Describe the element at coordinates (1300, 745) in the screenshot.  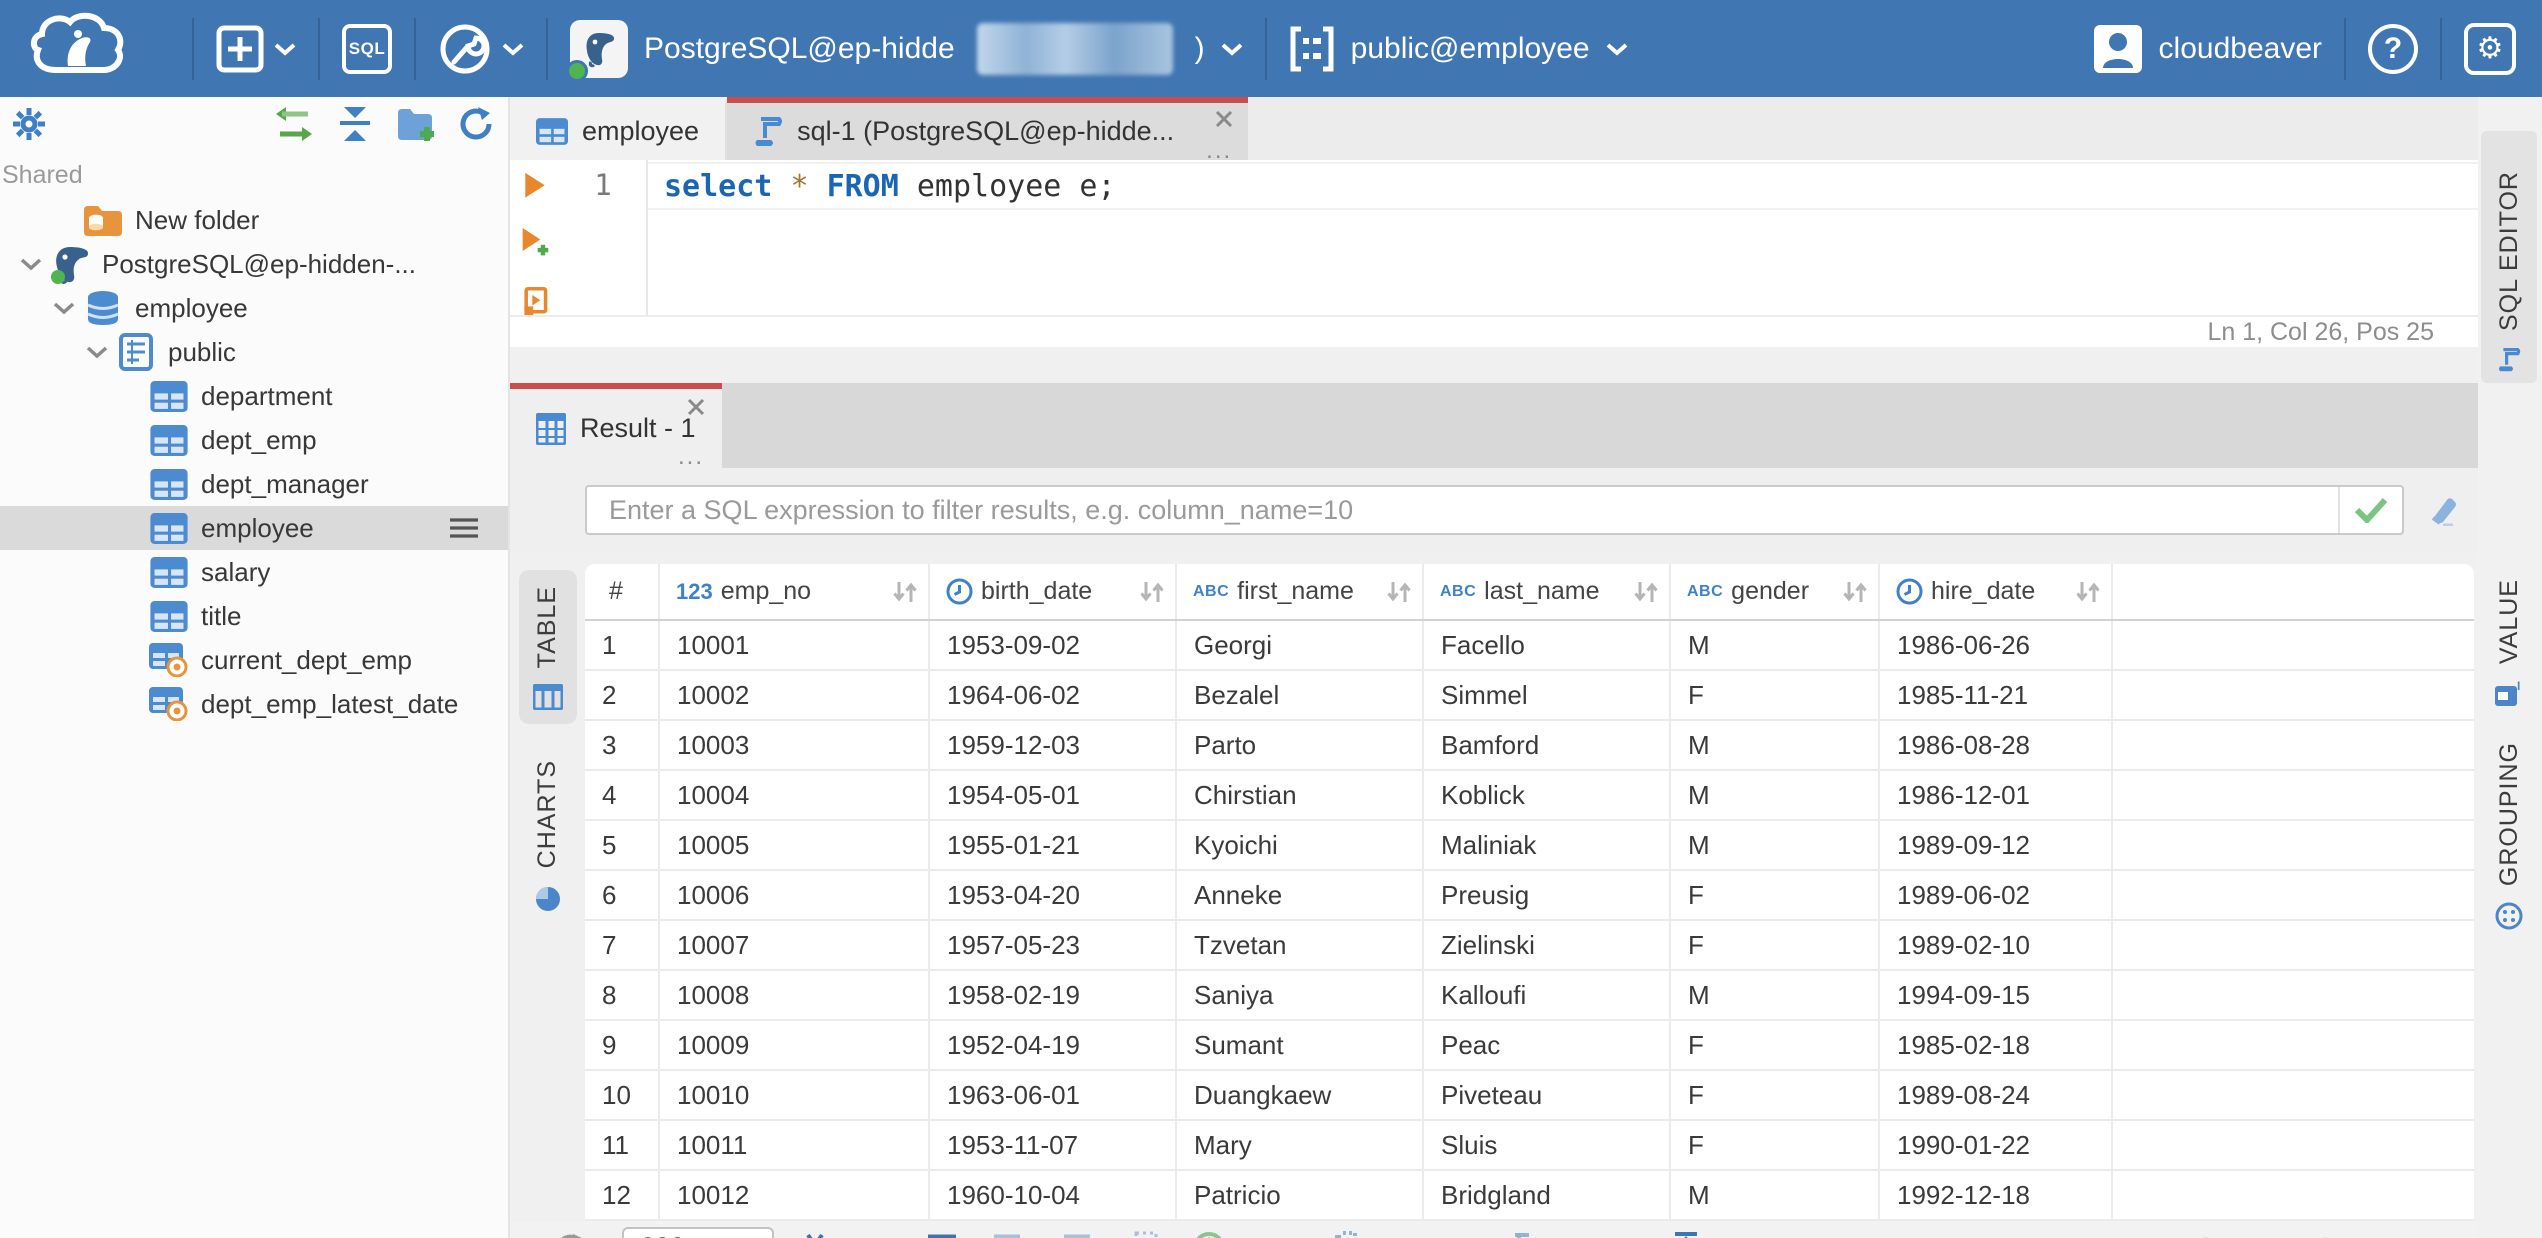
I see `data-cell: Parto` at that location.